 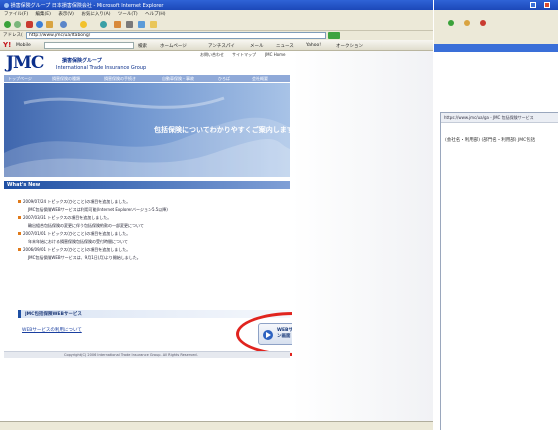 What do you see at coordinates (23, 45) in the screenshot?
I see `yahoo-mobile-link: Mobile` at bounding box center [23, 45].